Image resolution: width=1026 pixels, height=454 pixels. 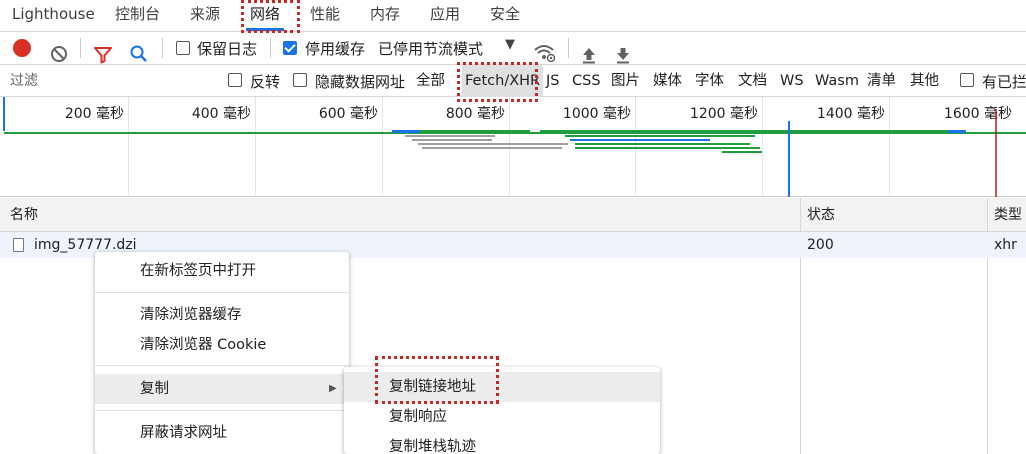 What do you see at coordinates (502, 387) in the screenshot?
I see `submenu-item-copy-link-address: 复制链接地址` at bounding box center [502, 387].